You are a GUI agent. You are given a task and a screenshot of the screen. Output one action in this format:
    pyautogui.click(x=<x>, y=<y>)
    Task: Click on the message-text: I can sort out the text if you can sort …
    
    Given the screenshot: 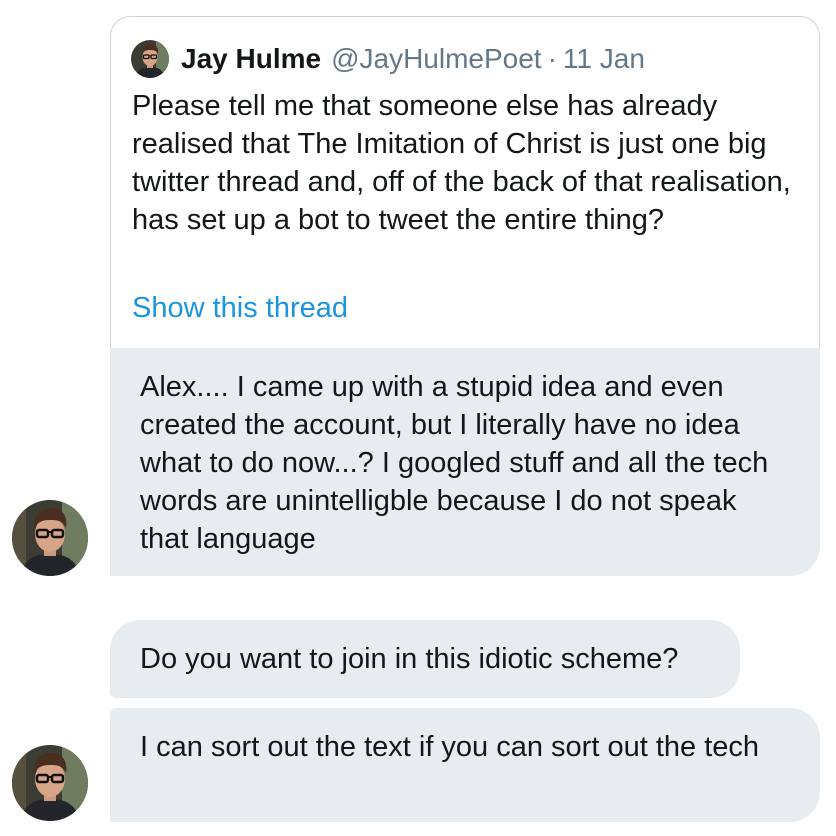 What is the action you would take?
    pyautogui.click(x=450, y=747)
    